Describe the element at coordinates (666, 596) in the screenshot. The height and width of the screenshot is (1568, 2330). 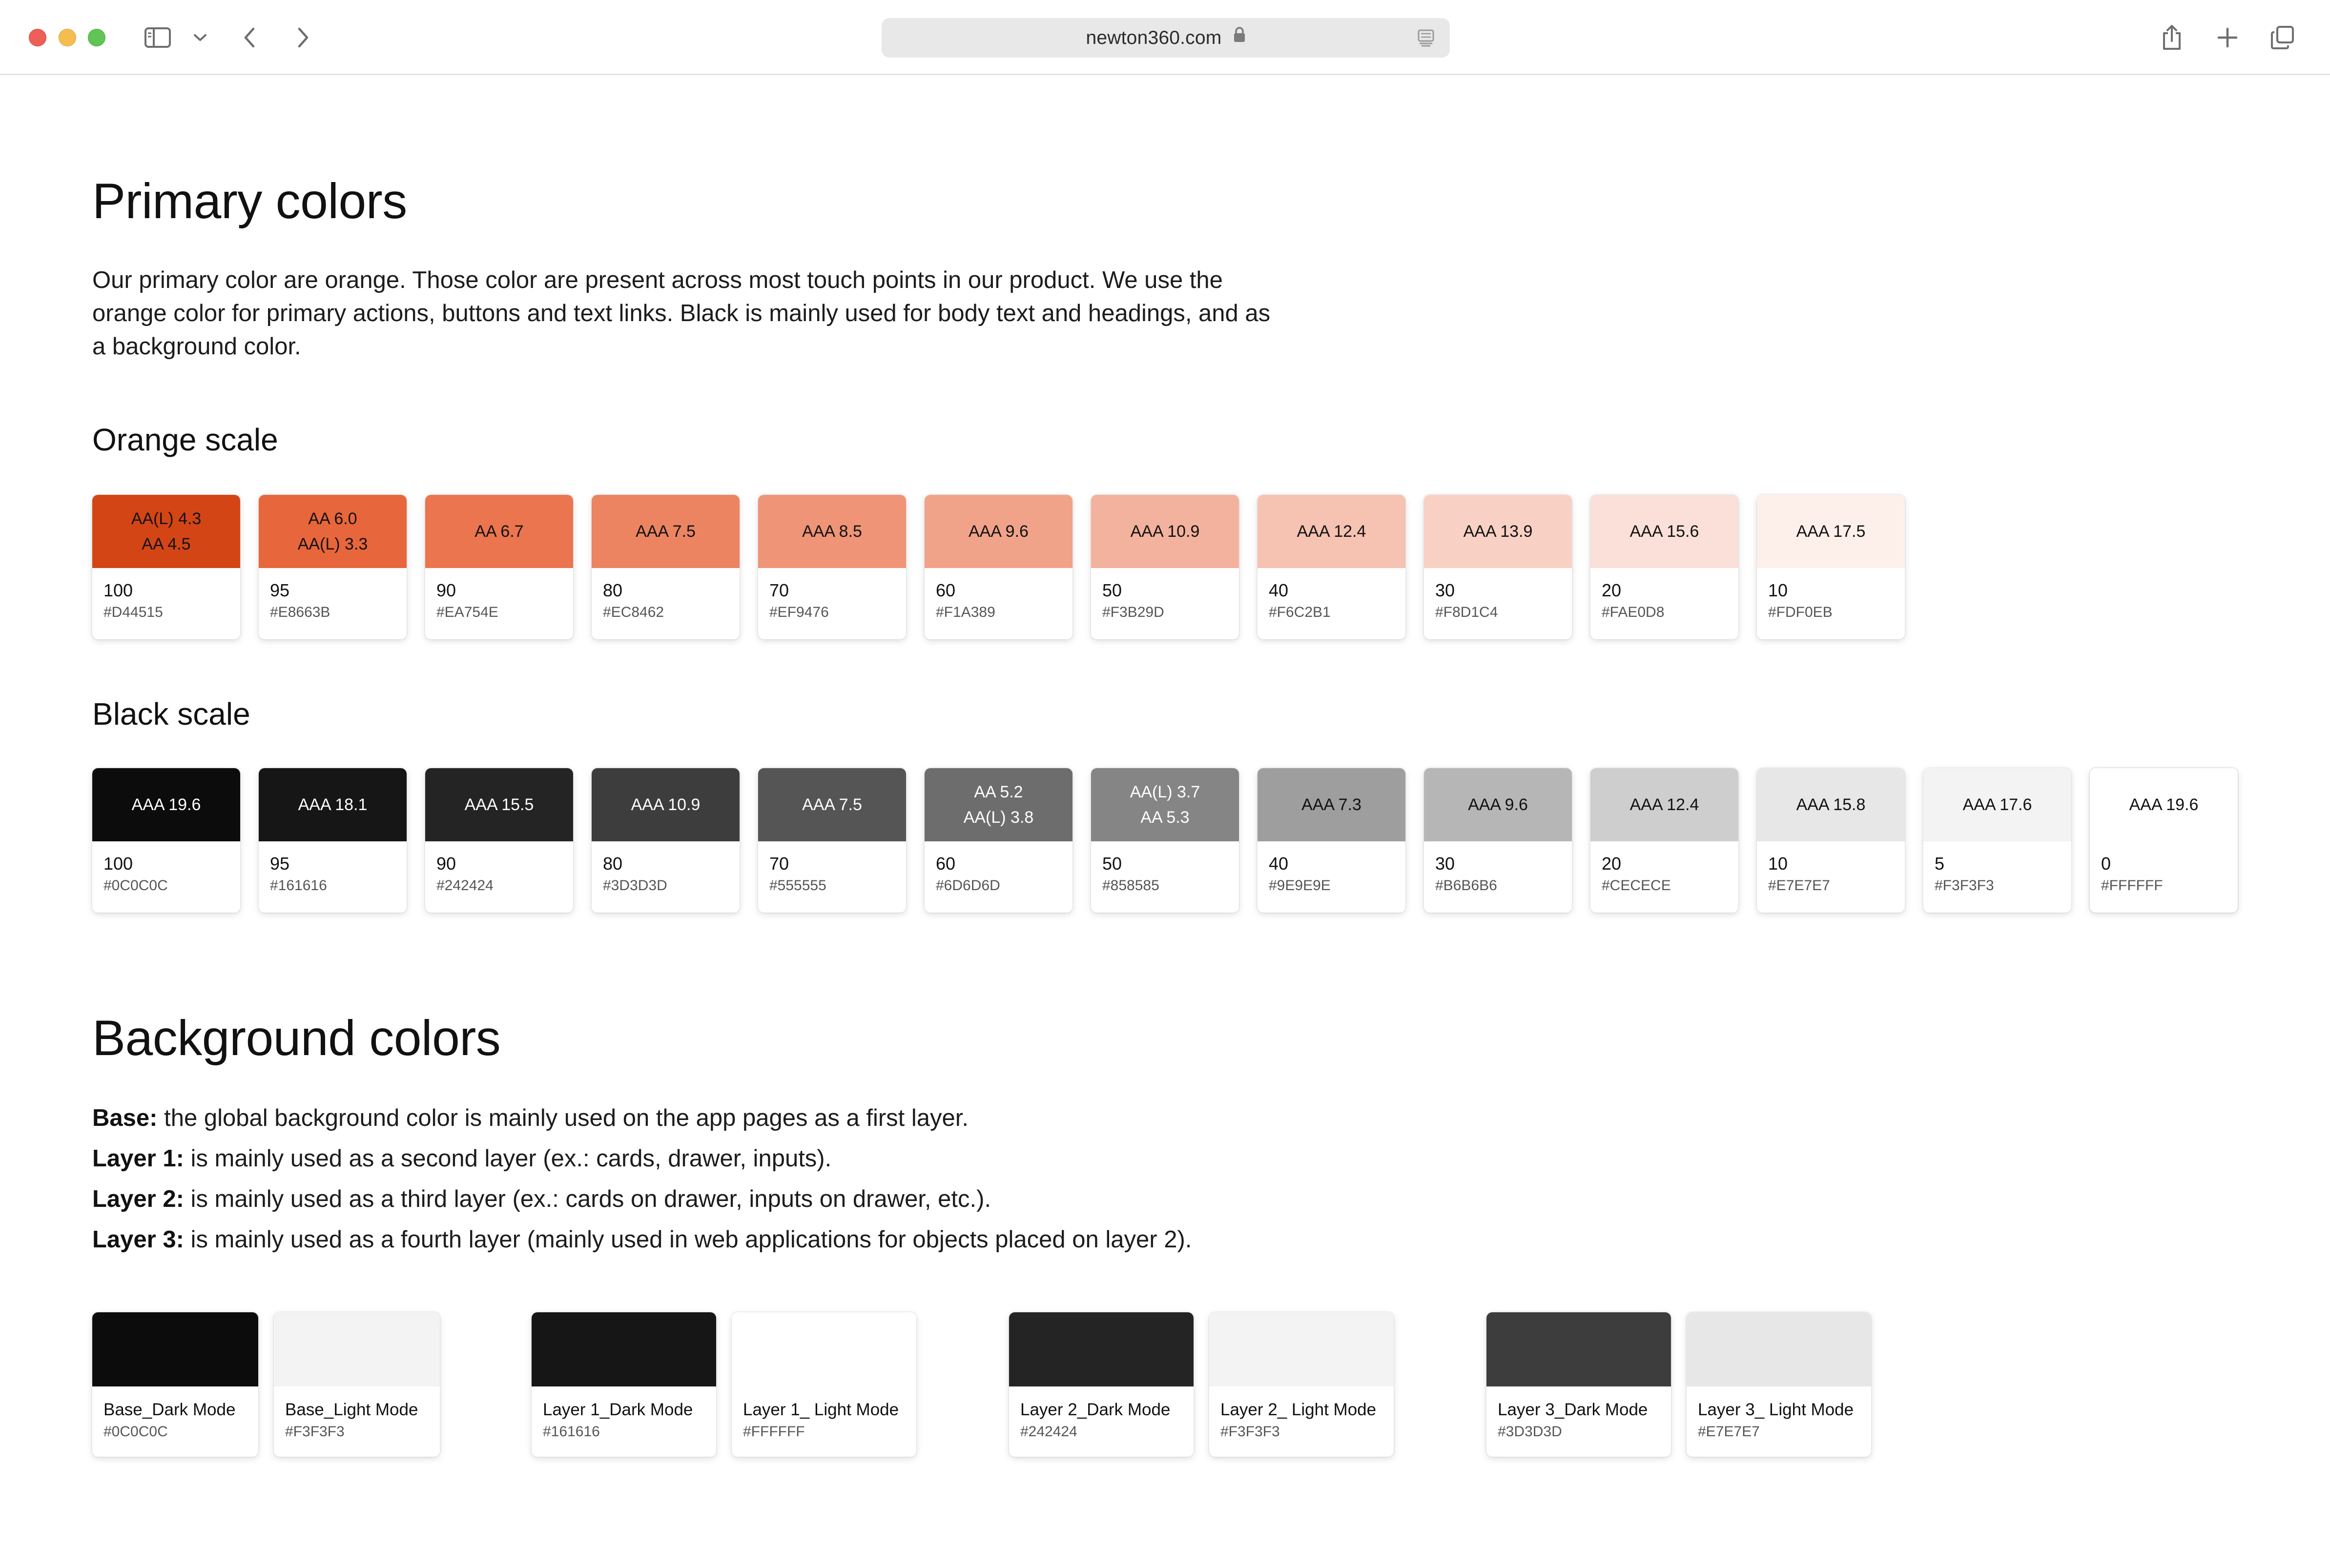
I see `swatch-info: 80 #EC8462` at that location.